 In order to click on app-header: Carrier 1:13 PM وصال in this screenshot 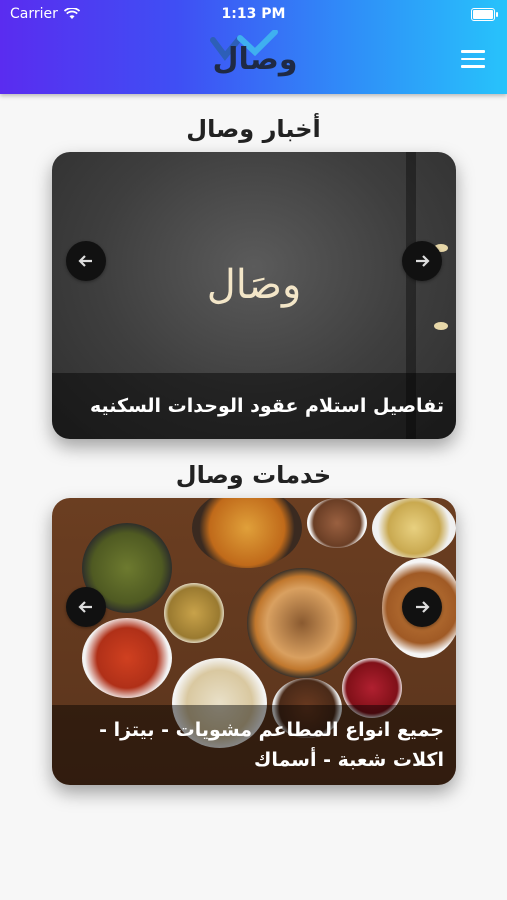, I will do `click(253, 47)`.